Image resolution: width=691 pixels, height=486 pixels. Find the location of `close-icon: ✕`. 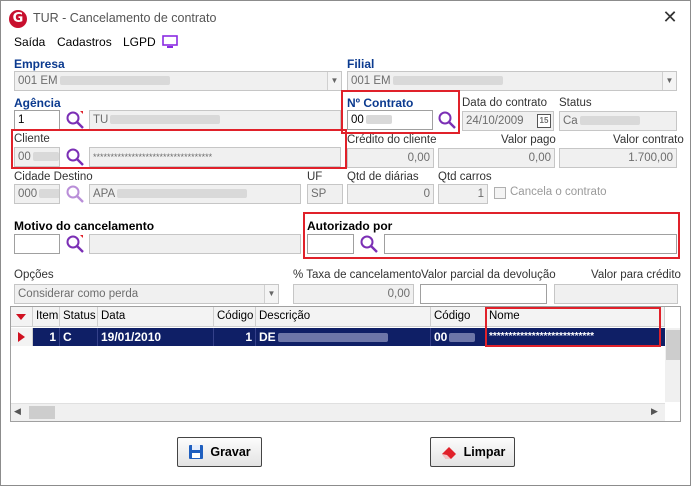

close-icon: ✕ is located at coordinates (670, 18).